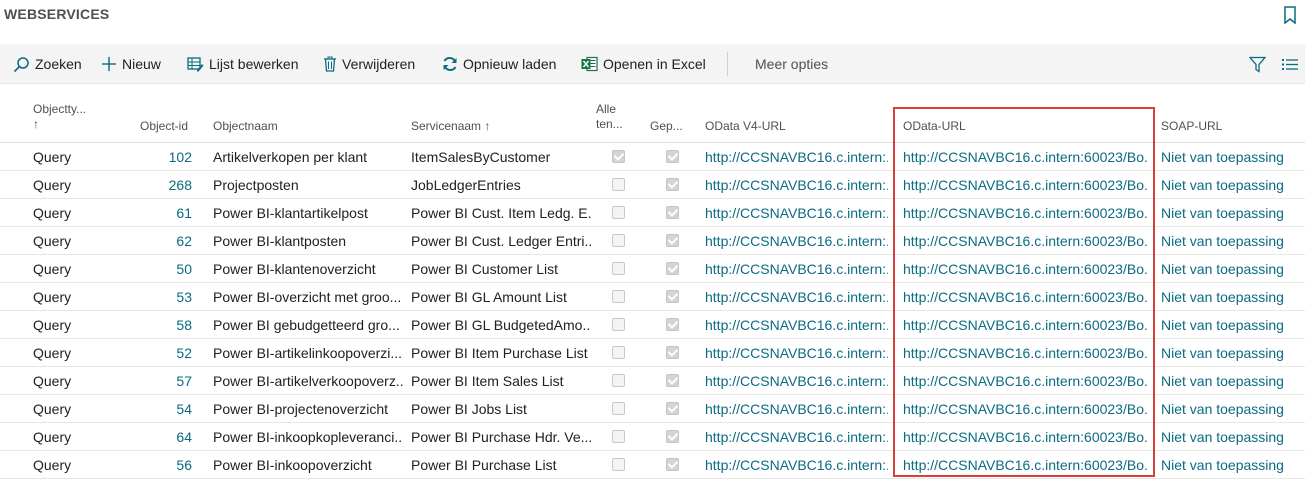 The width and height of the screenshot is (1305, 479). I want to click on edit-list-button: Lijst bewerken, so click(243, 64).